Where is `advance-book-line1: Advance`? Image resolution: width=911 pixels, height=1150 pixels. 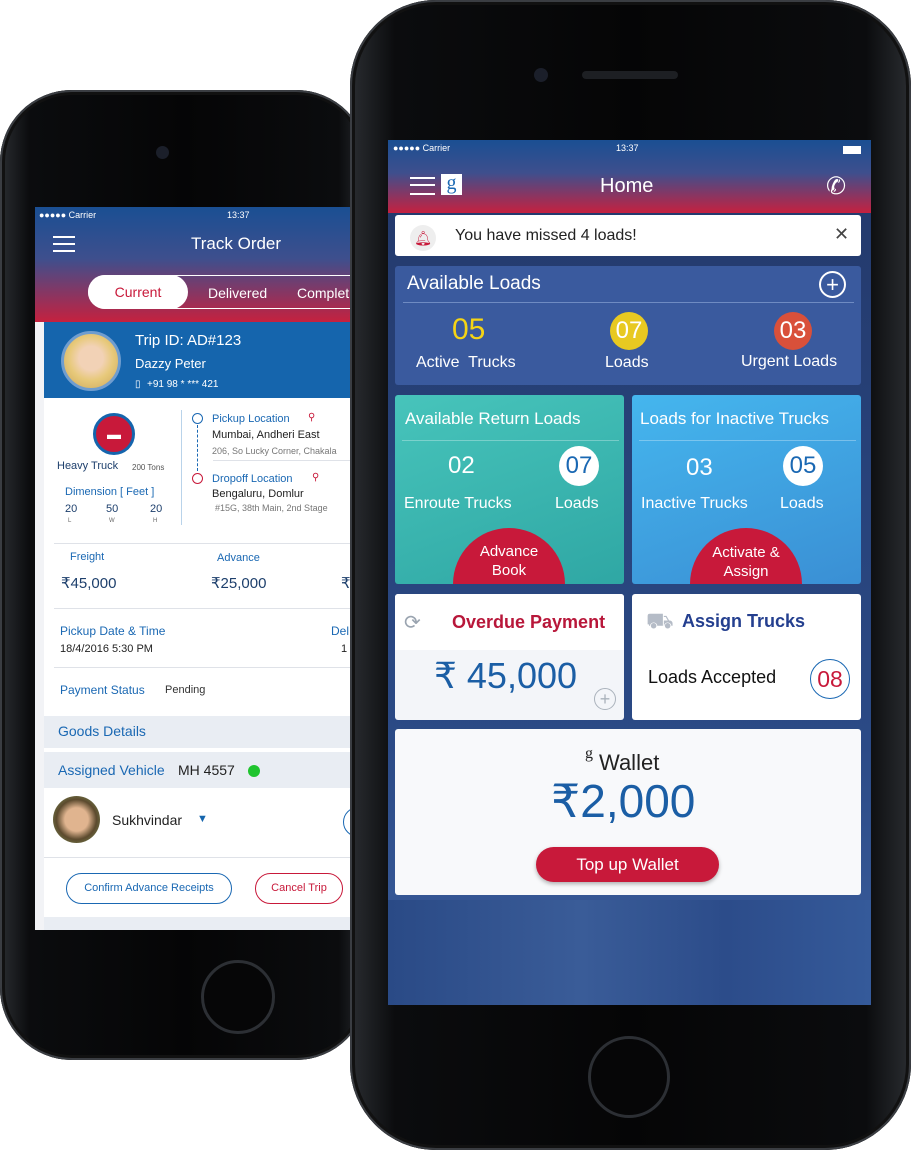
advance-book-line1: Advance is located at coordinates (509, 551).